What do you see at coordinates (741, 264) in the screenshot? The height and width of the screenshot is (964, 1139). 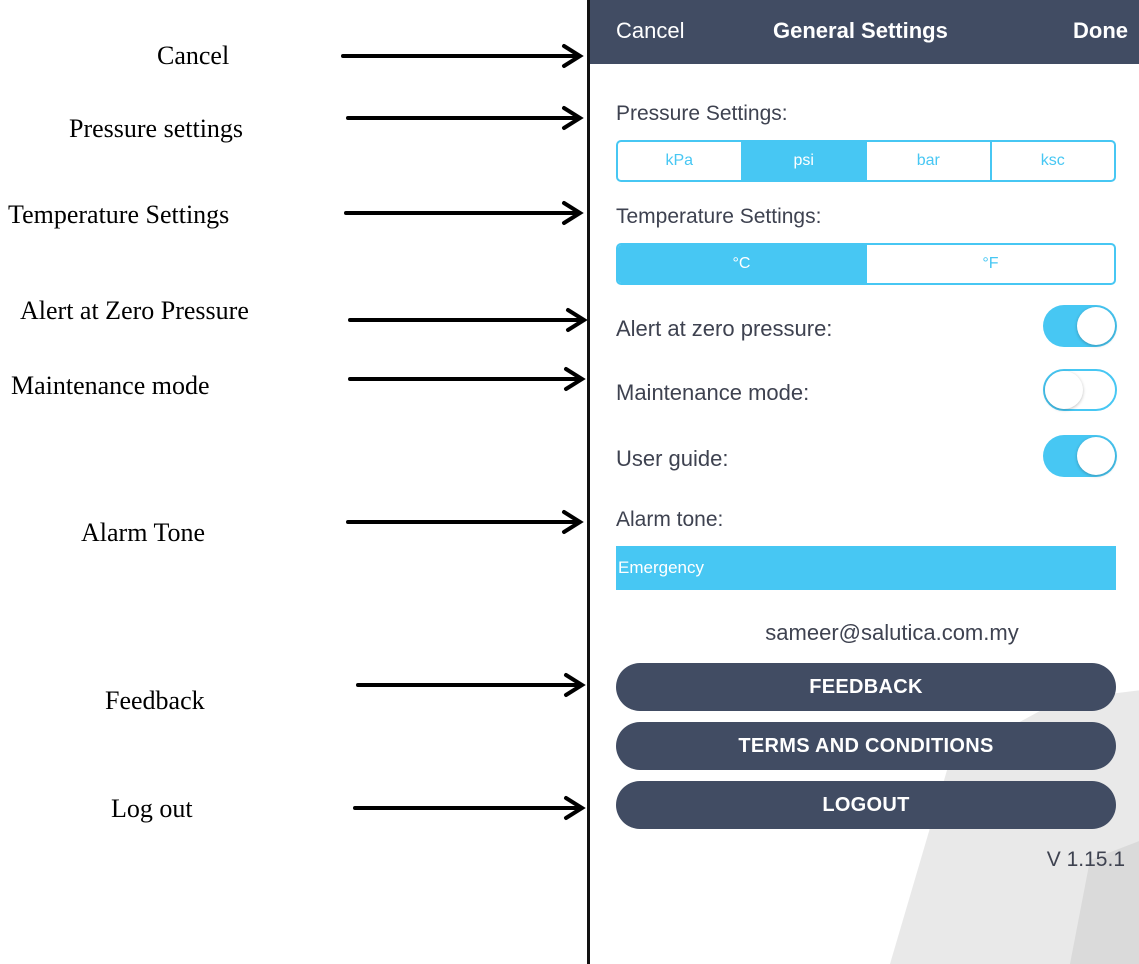 I see `temperature-option-celsius: °C` at bounding box center [741, 264].